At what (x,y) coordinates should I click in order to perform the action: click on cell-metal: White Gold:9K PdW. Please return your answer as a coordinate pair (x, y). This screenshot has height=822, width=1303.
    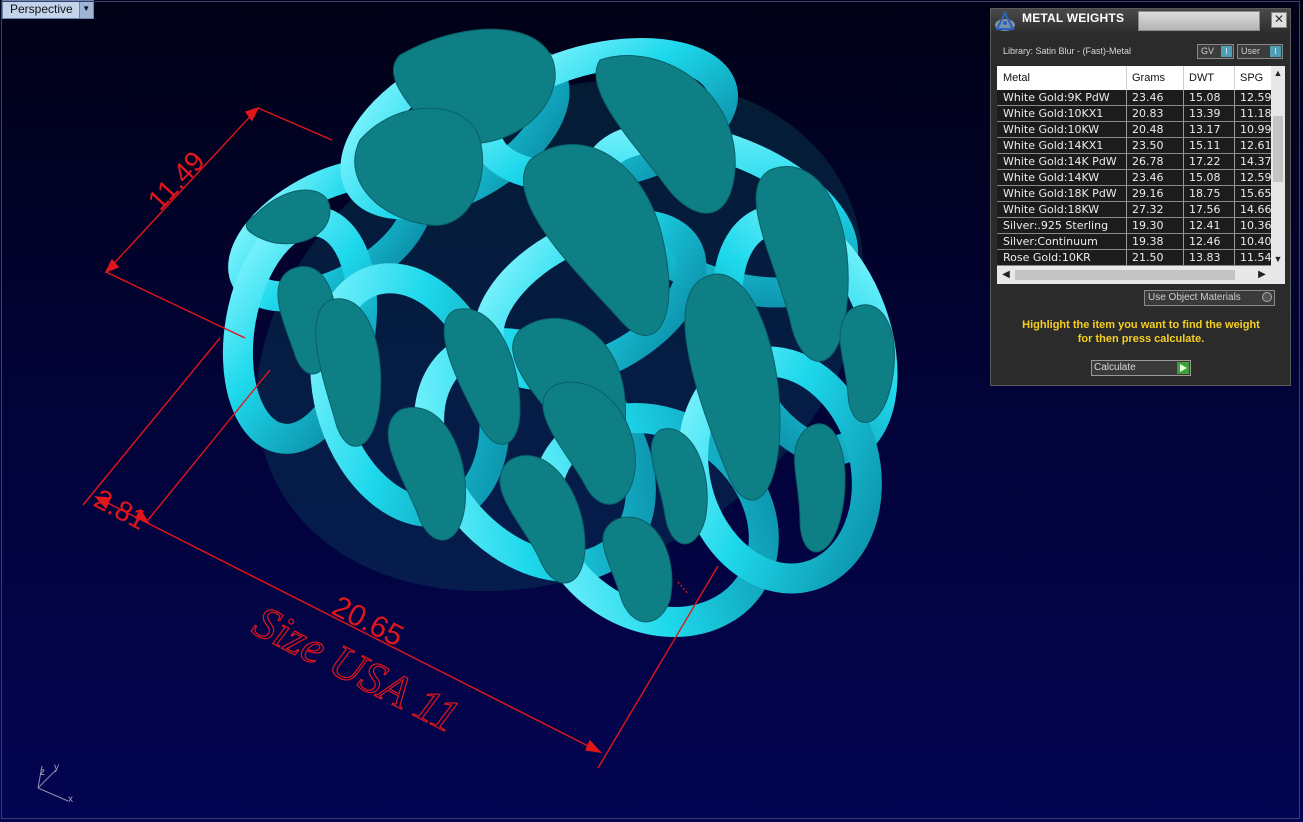
    Looking at the image, I should click on (1056, 97).